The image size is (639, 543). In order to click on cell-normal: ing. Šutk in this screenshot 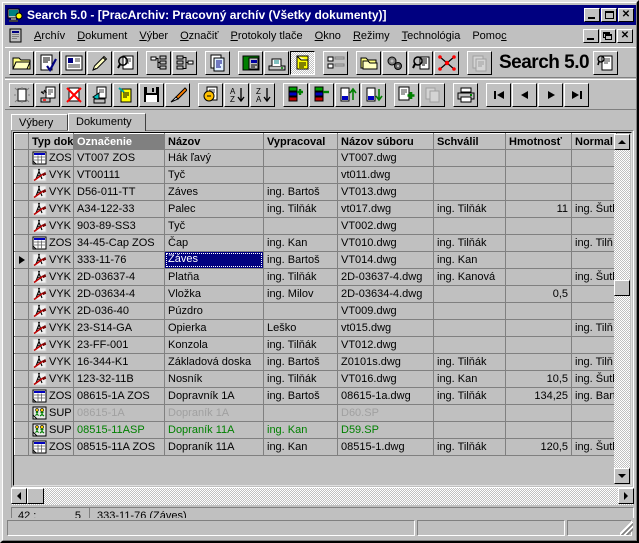, I will do `click(594, 379)`.